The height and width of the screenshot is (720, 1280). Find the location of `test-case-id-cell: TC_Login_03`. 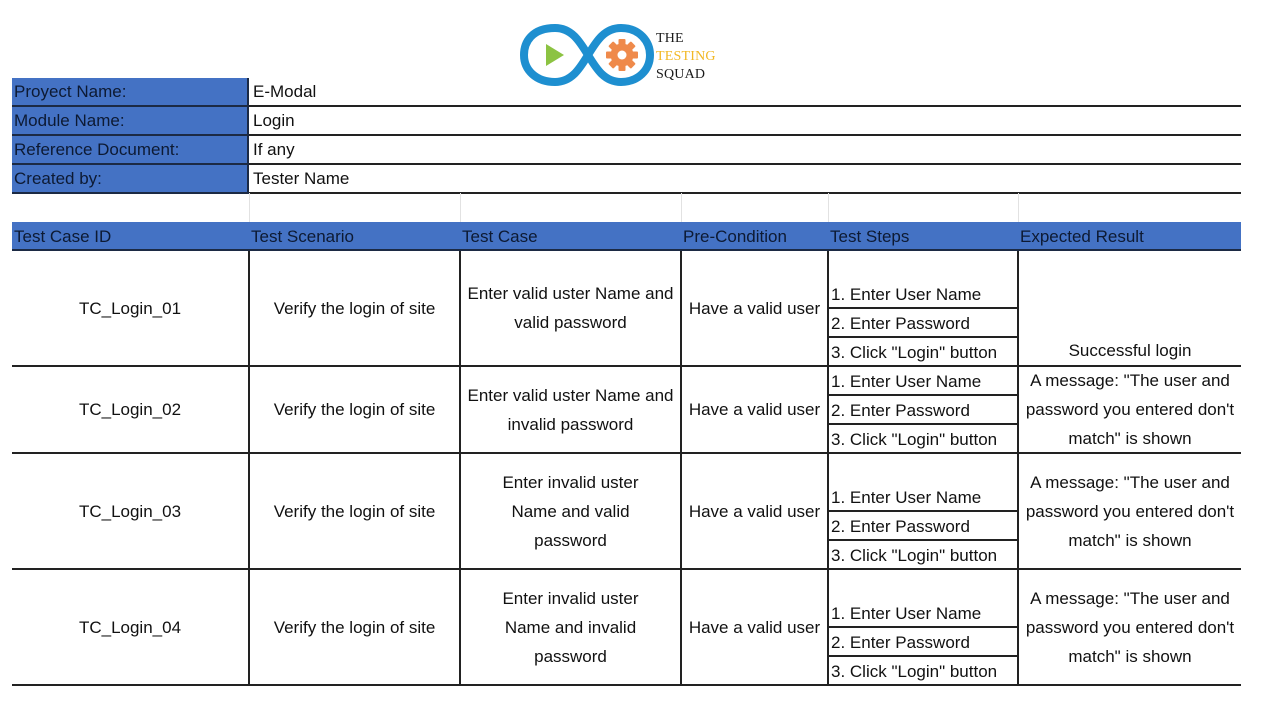

test-case-id-cell: TC_Login_03 is located at coordinates (131, 511).